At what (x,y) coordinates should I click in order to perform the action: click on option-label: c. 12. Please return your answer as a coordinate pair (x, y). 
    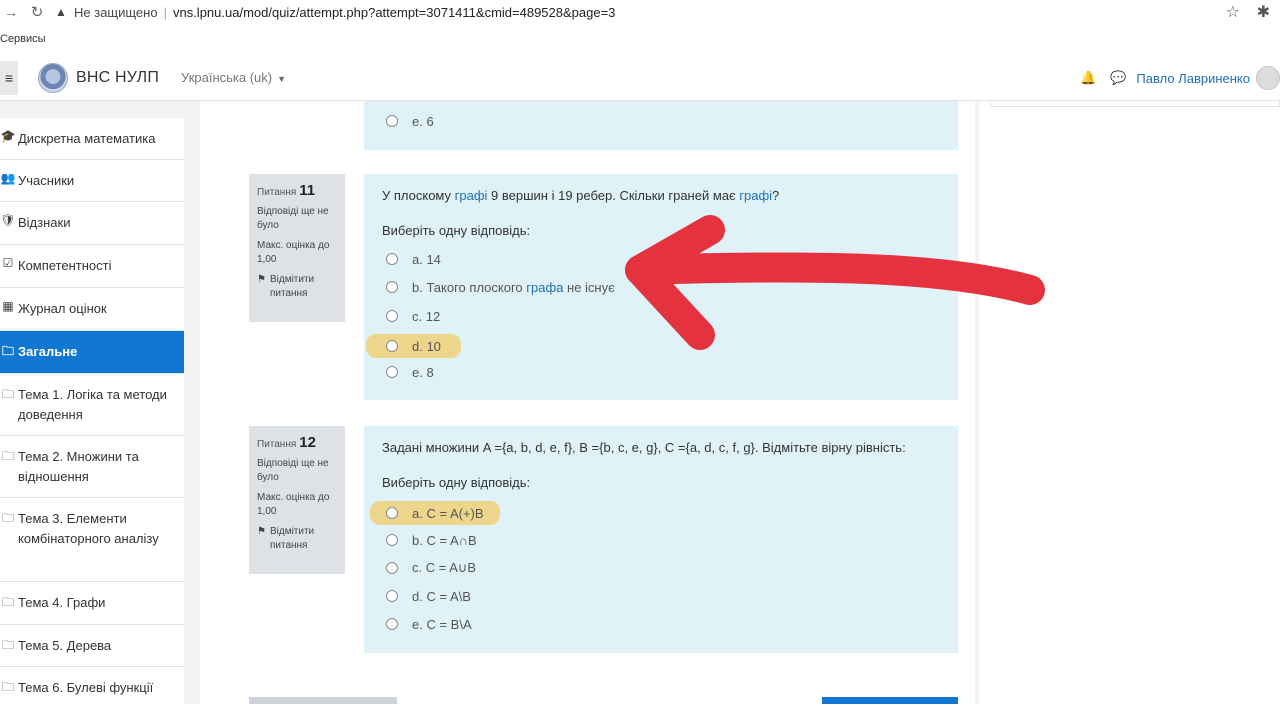
    Looking at the image, I should click on (426, 316).